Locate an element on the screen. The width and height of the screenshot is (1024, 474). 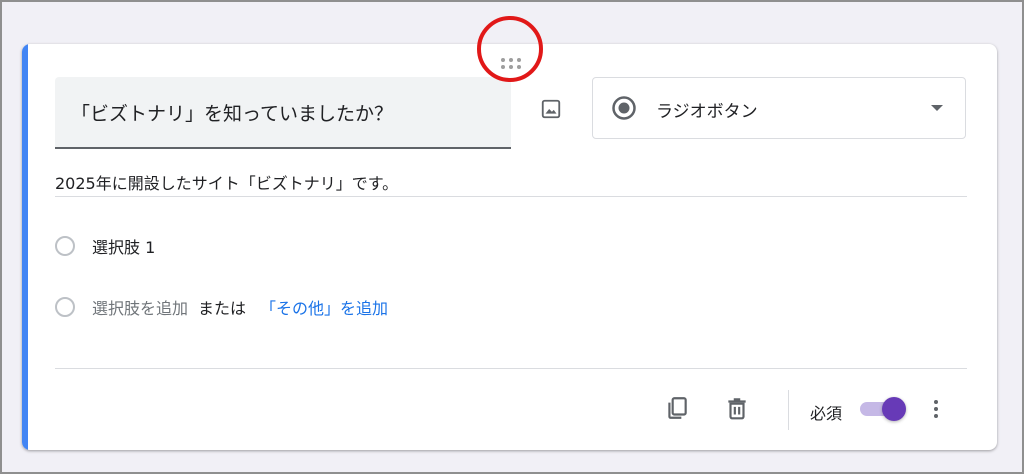
question-title-text: 「ビズトナリ」を知っていましたか？ is located at coordinates (232, 114).